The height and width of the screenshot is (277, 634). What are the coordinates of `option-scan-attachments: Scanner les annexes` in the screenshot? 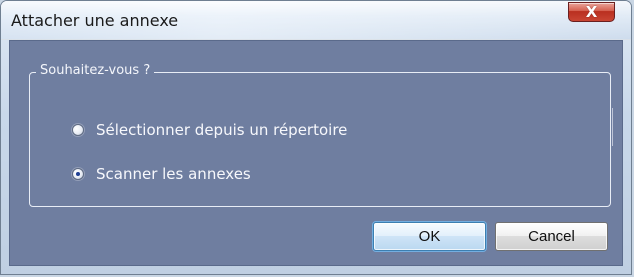 It's located at (161, 174).